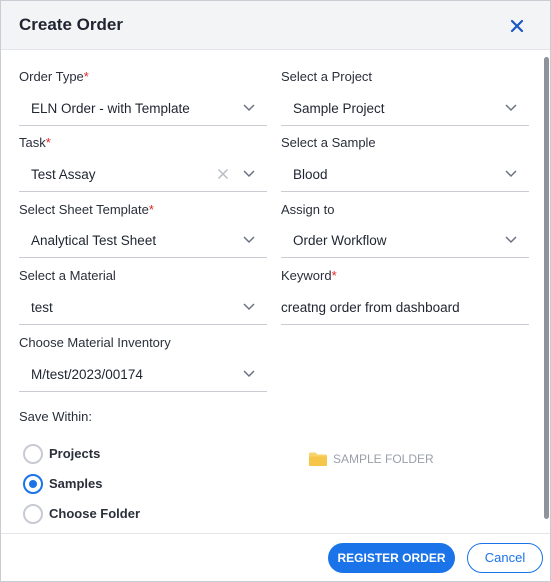 The width and height of the screenshot is (551, 582). Describe the element at coordinates (328, 142) in the screenshot. I see `sample-label: Select a Sample` at that location.